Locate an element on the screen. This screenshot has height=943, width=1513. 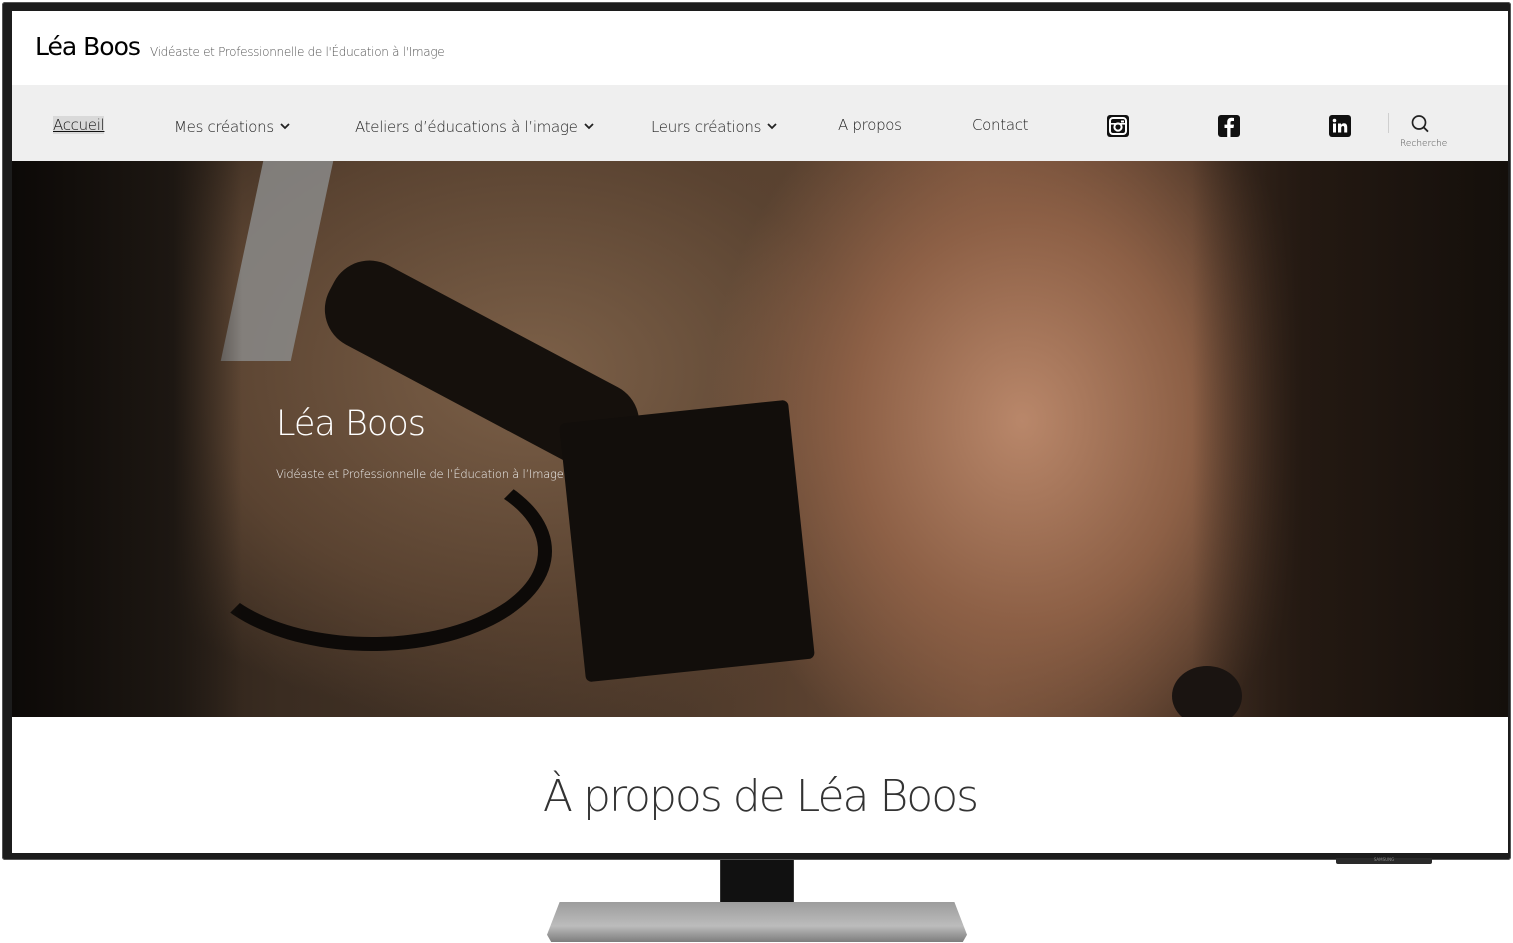
facebook-icon is located at coordinates (1229, 126).